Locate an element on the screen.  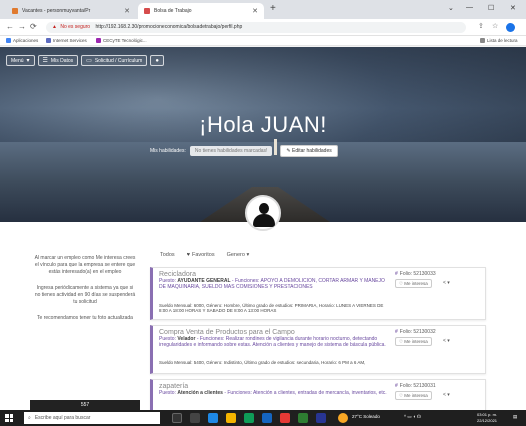
page-title: ¡Hola JUAN! is located at coordinates (263, 124).